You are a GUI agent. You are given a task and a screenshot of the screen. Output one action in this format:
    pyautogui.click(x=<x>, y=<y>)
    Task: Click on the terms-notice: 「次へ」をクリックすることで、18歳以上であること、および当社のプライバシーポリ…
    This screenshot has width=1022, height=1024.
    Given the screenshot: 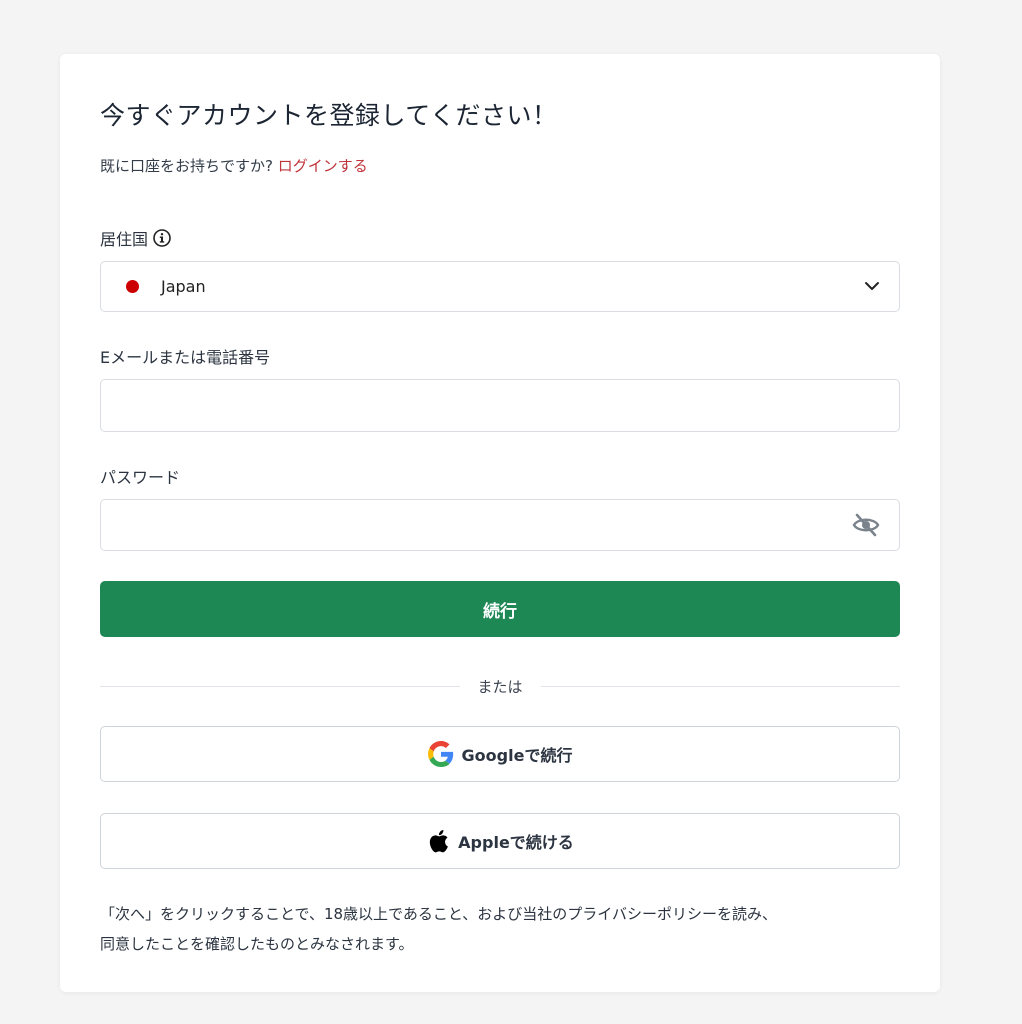 What is the action you would take?
    pyautogui.click(x=500, y=929)
    